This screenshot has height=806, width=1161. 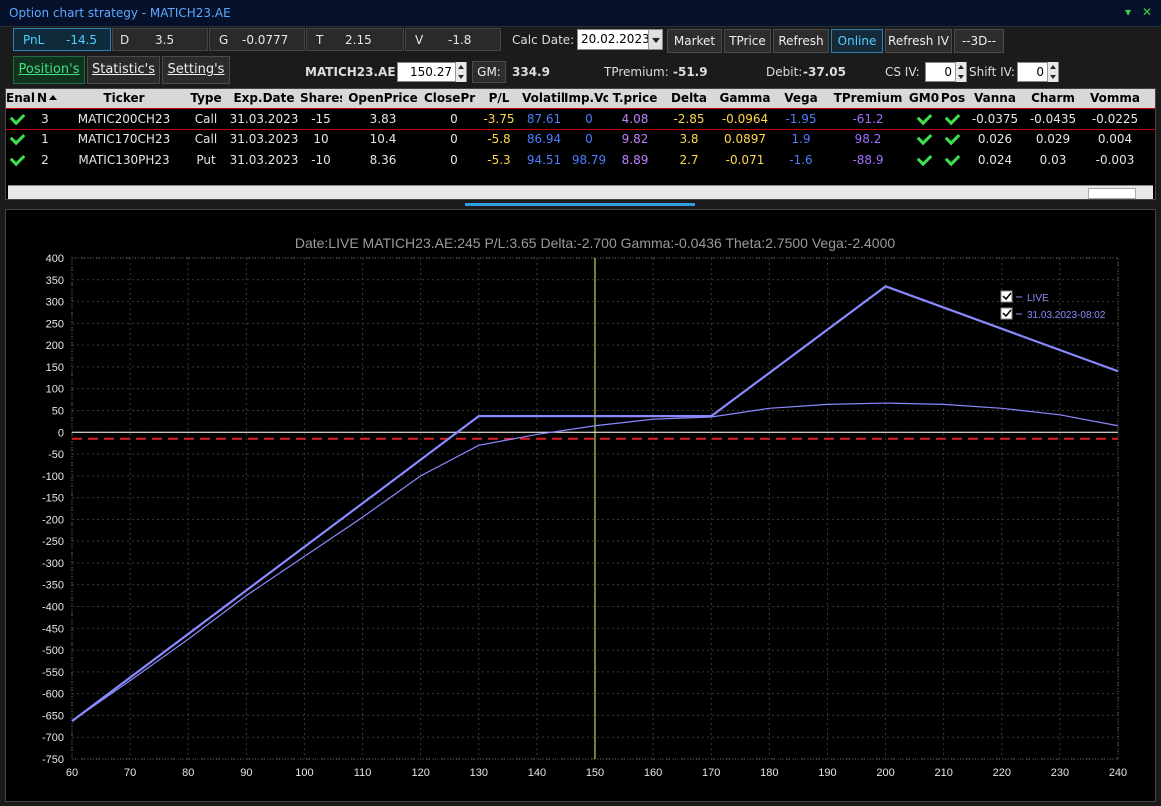 What do you see at coordinates (53, 760) in the screenshot?
I see `y-tick-label: -750` at bounding box center [53, 760].